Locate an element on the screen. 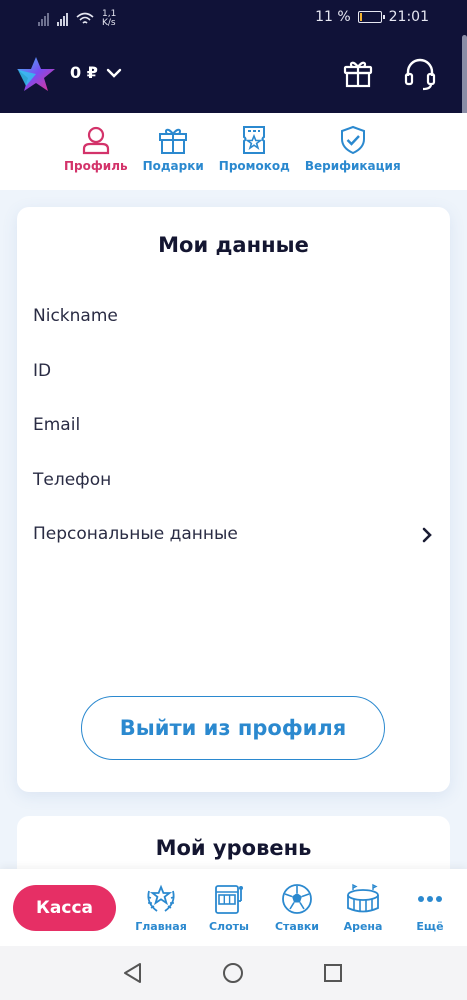 This screenshot has height=1000, width=467. tab-promocode-label: Промокод is located at coordinates (254, 166).